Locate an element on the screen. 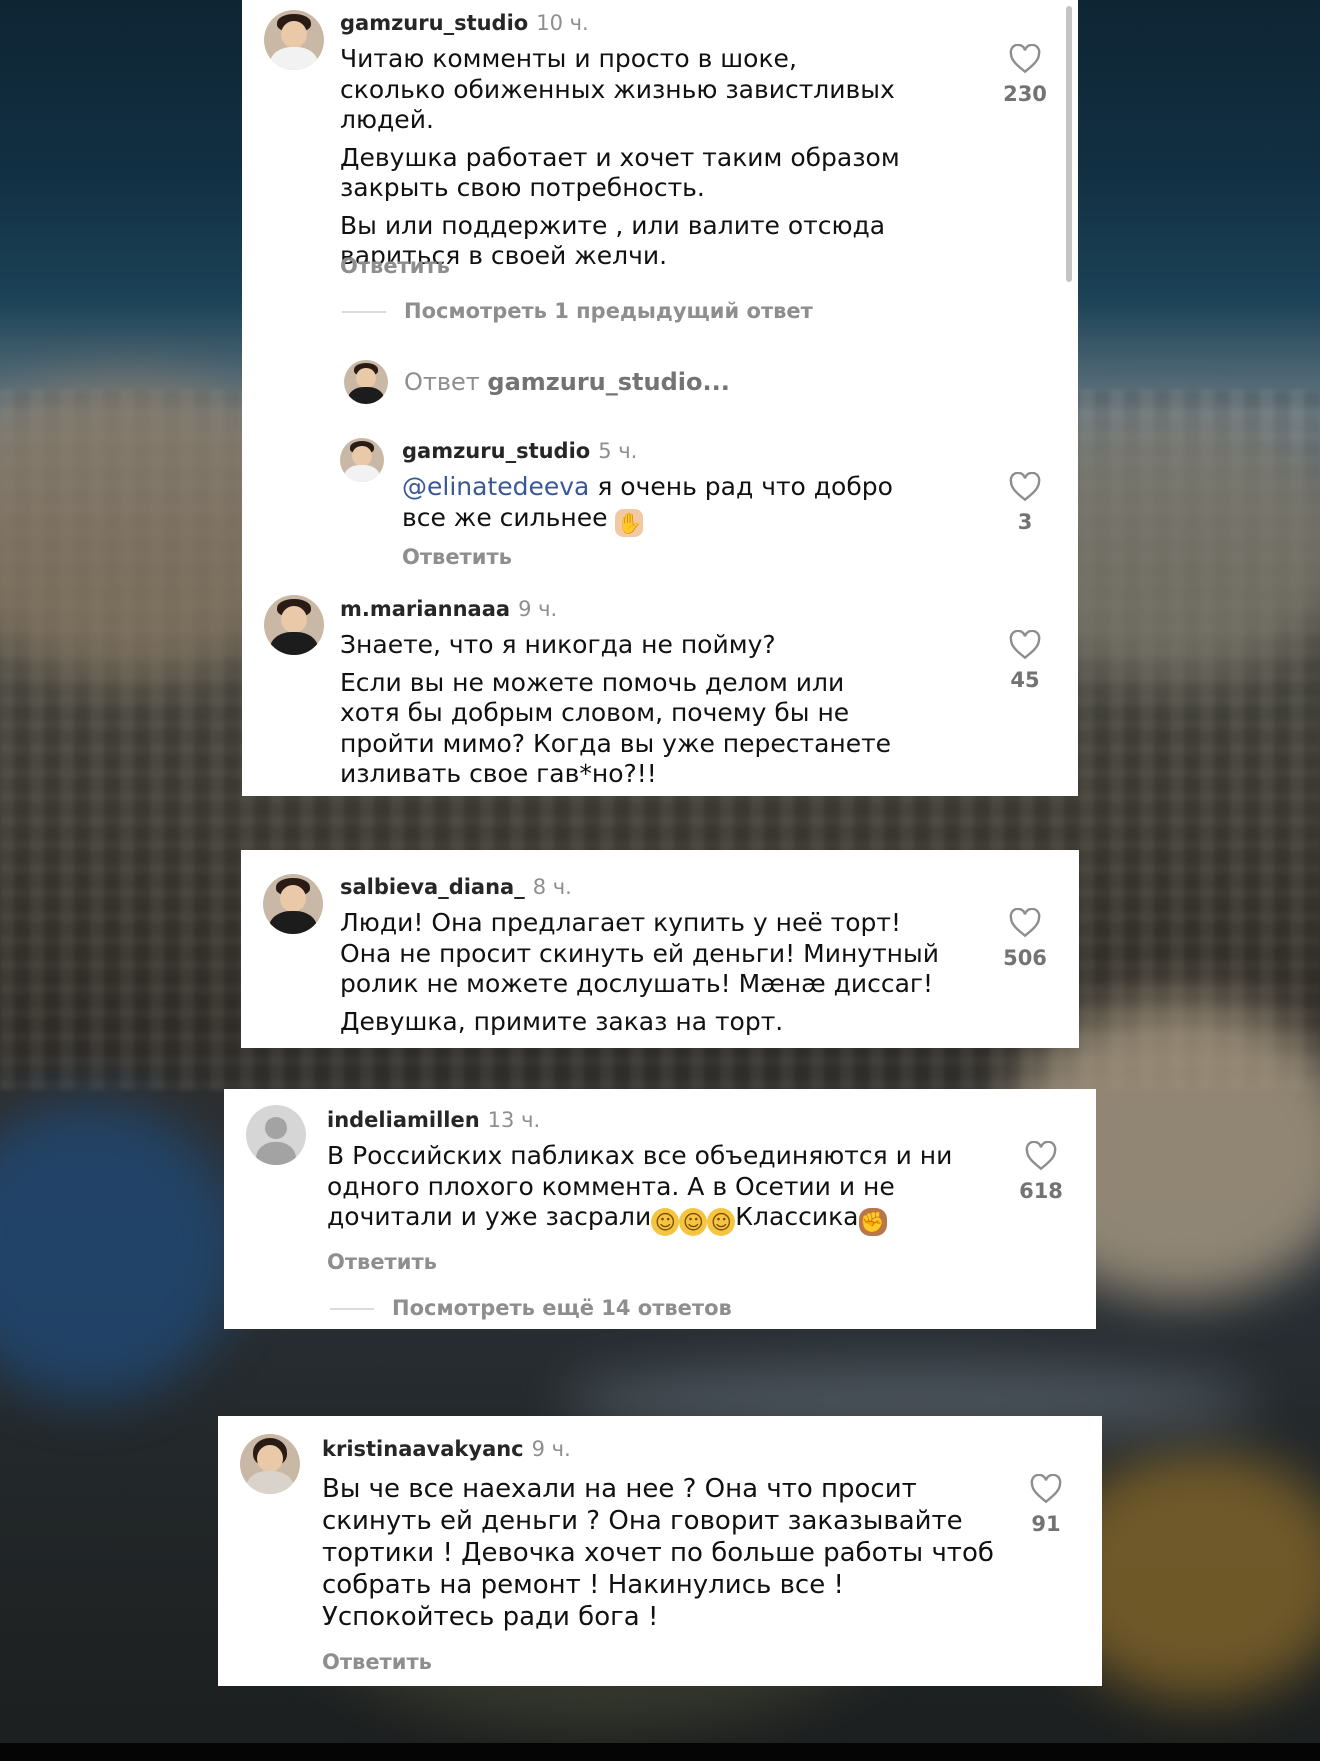 Image resolution: width=1320 pixels, height=1761 pixels. comment-username: indeliamillen is located at coordinates (403, 1120).